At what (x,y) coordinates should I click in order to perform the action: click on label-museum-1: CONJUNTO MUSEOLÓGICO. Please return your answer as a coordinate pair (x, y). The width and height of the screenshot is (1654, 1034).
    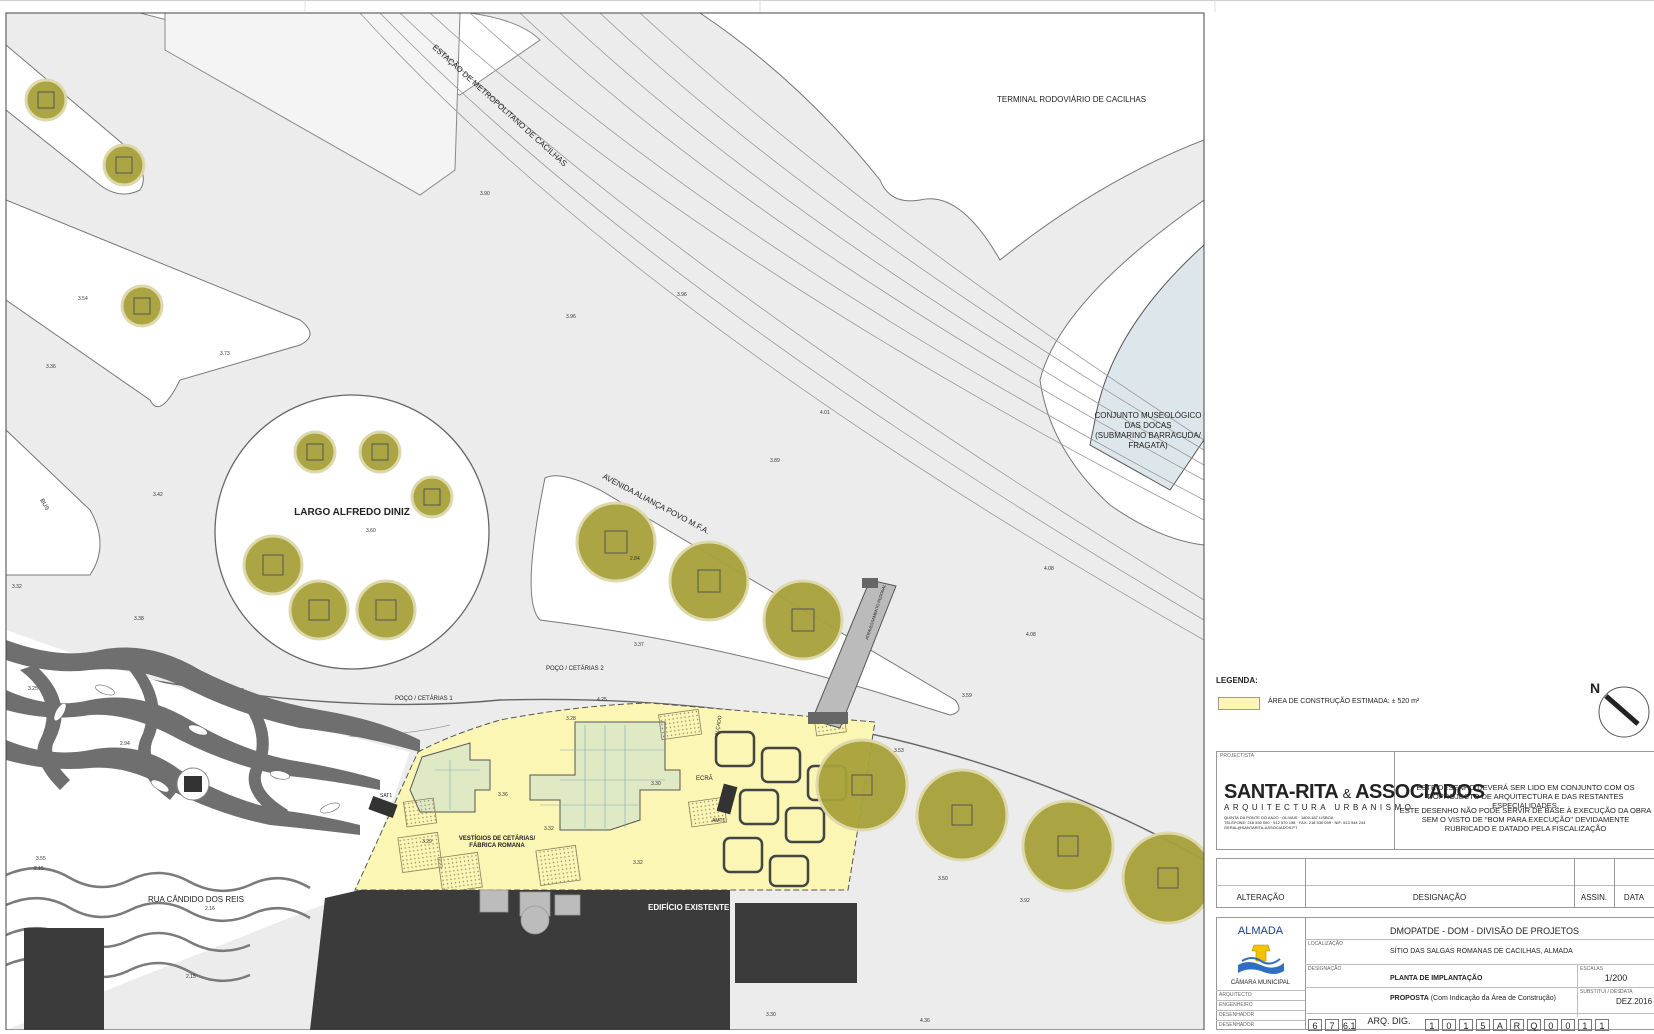
    Looking at the image, I should click on (1148, 415).